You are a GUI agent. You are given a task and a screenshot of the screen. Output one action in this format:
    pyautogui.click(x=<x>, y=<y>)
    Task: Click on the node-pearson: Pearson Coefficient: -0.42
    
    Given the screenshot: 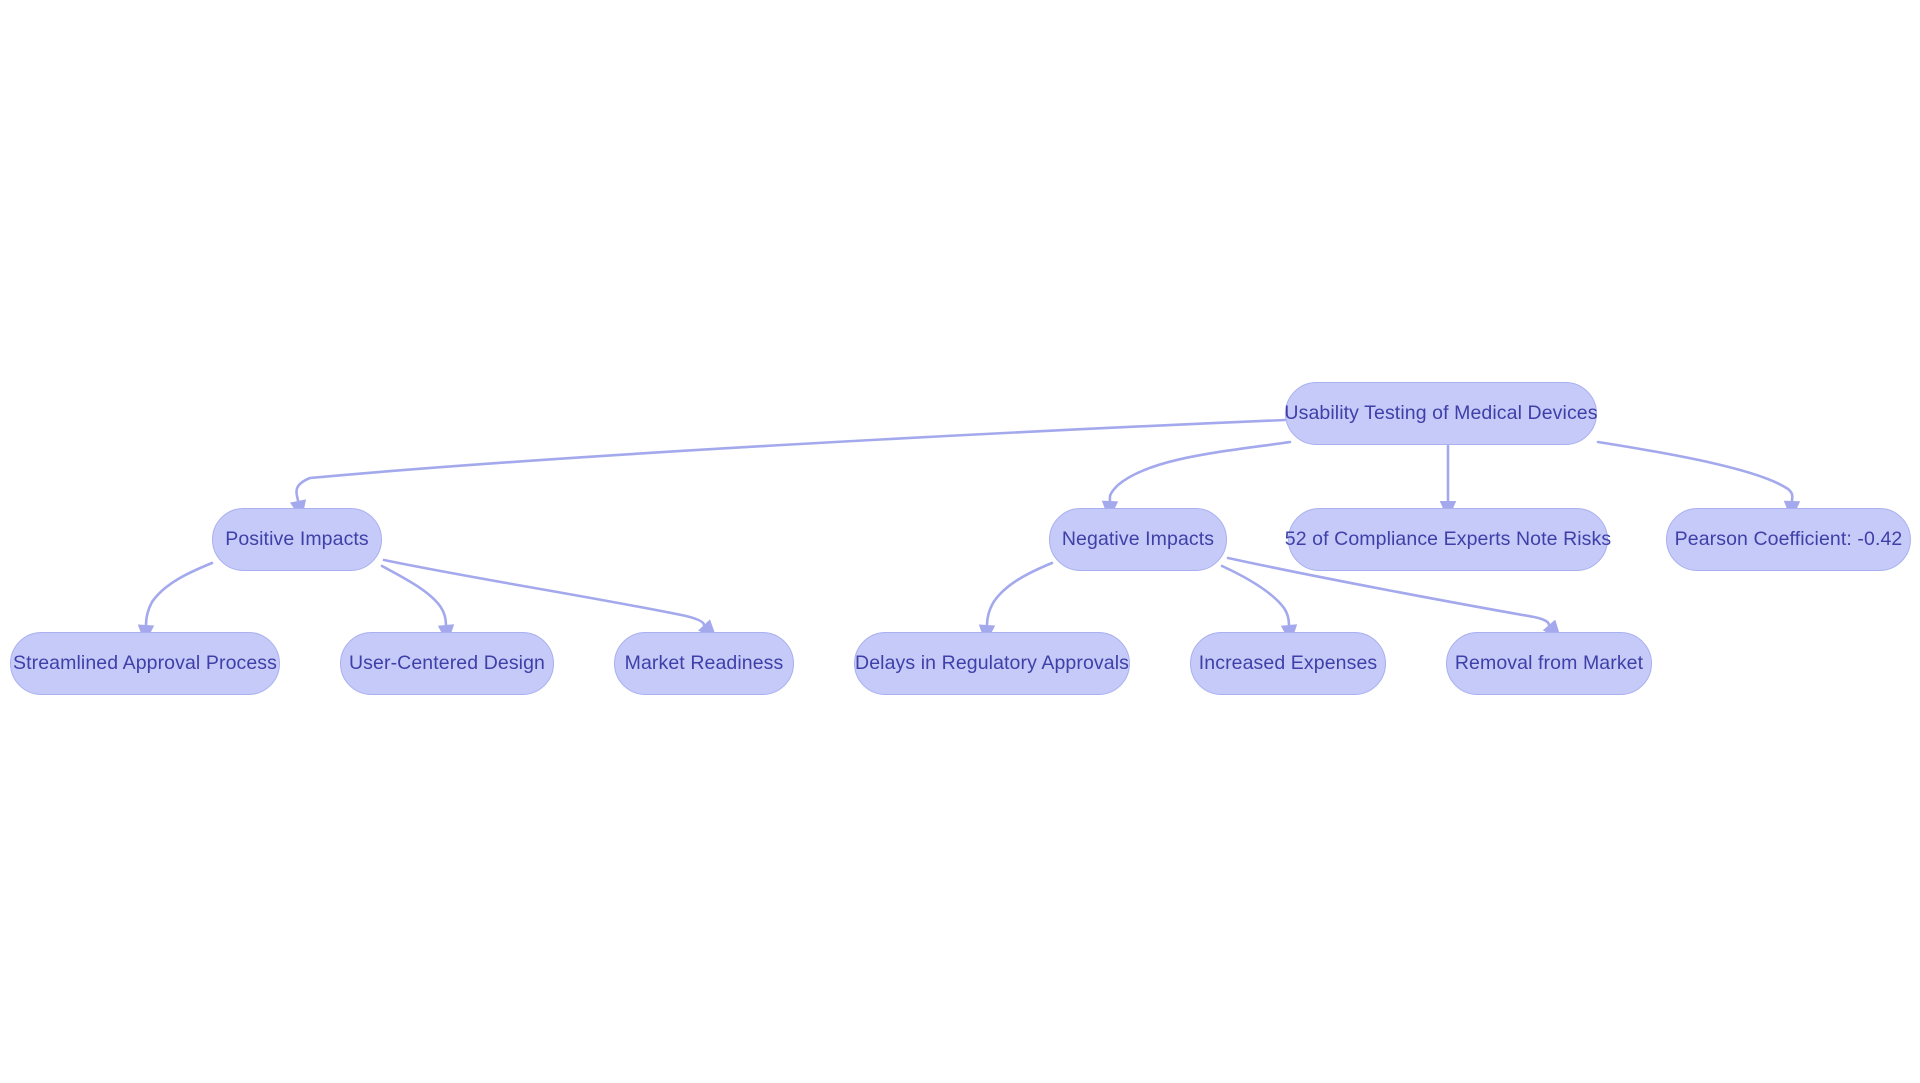 What is the action you would take?
    pyautogui.click(x=1788, y=539)
    